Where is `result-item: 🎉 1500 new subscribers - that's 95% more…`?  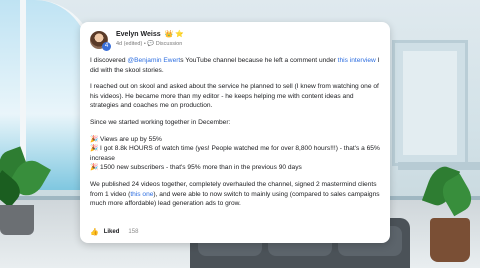
result-item: 🎉 1500 new subscribers - that's 95% more… is located at coordinates (196, 168).